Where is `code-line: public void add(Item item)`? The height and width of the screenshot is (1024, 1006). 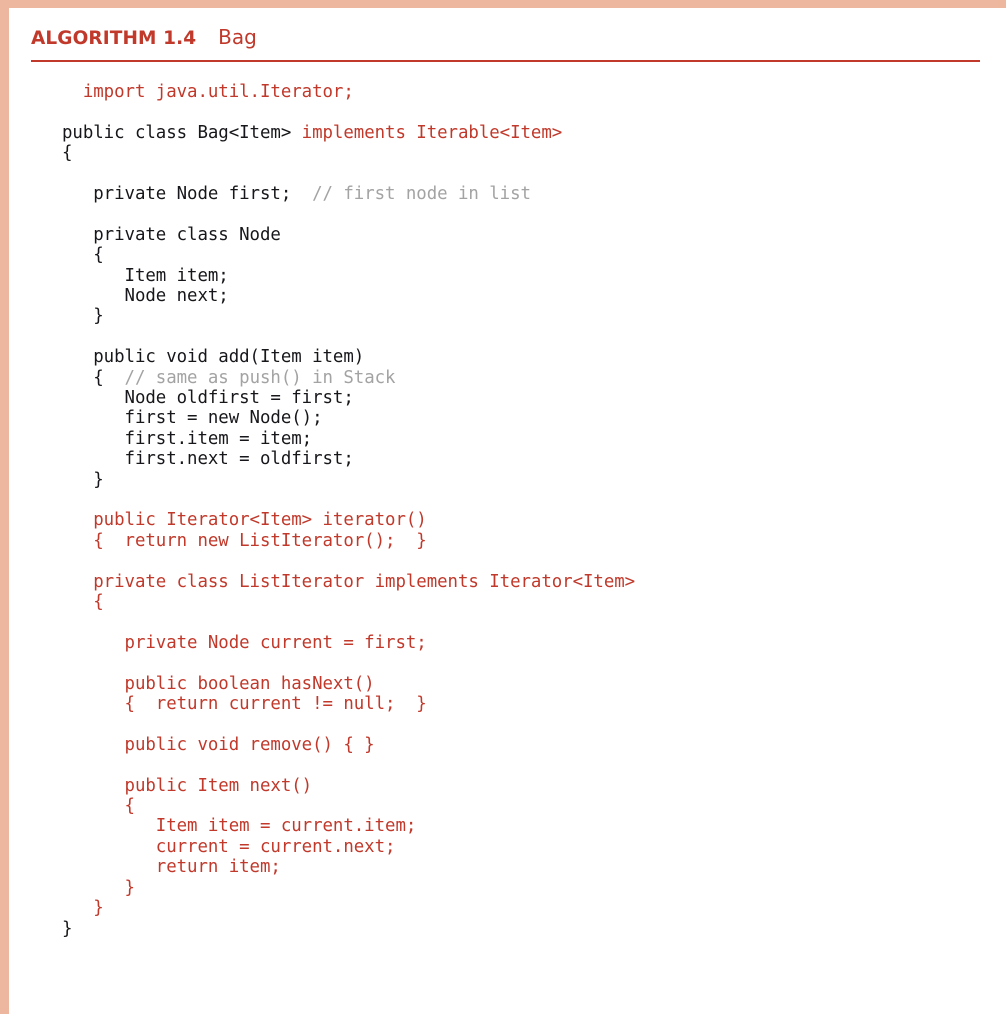
code-line: public void add(Item item) is located at coordinates (348, 357).